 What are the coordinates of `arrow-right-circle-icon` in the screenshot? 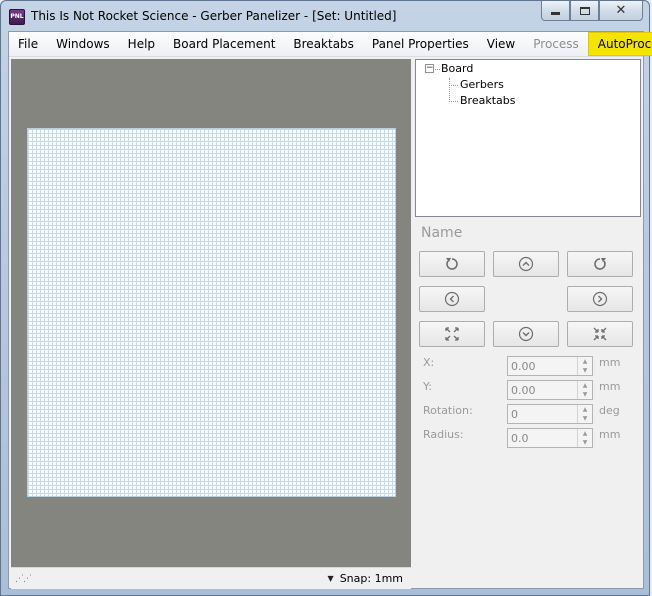 It's located at (600, 299).